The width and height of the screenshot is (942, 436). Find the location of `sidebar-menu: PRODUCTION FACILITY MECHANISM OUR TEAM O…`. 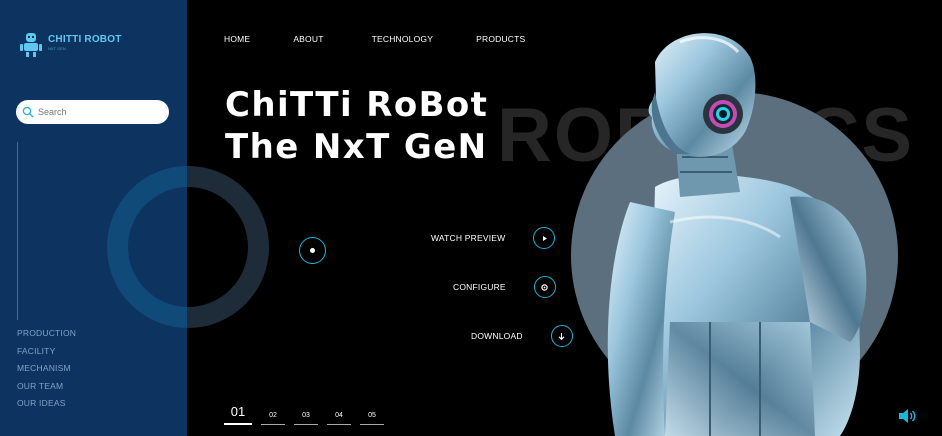

sidebar-menu: PRODUCTION FACILITY MECHANISM OUR TEAM O… is located at coordinates (46, 372).